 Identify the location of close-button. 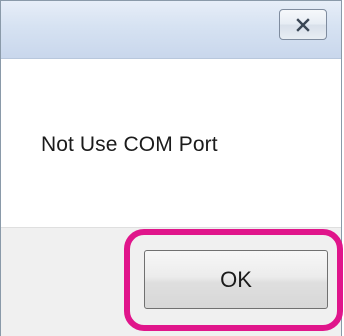
(303, 24).